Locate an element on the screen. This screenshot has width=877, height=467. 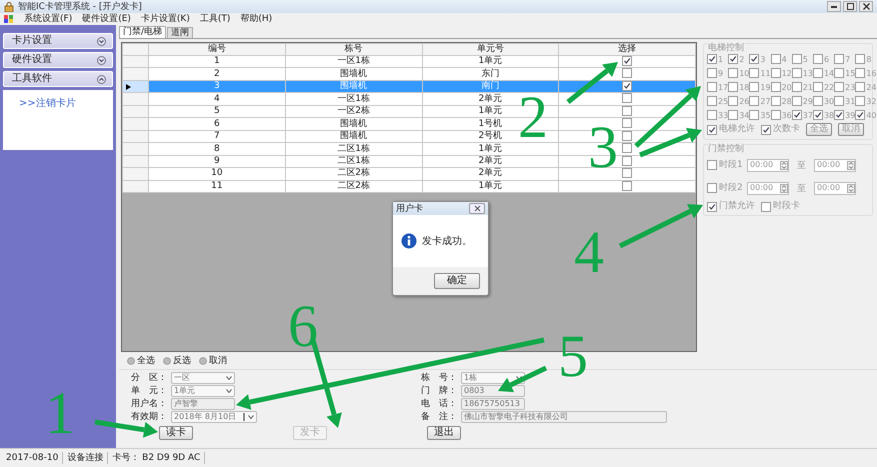
tab: 门禁/电梯 is located at coordinates (142, 32).